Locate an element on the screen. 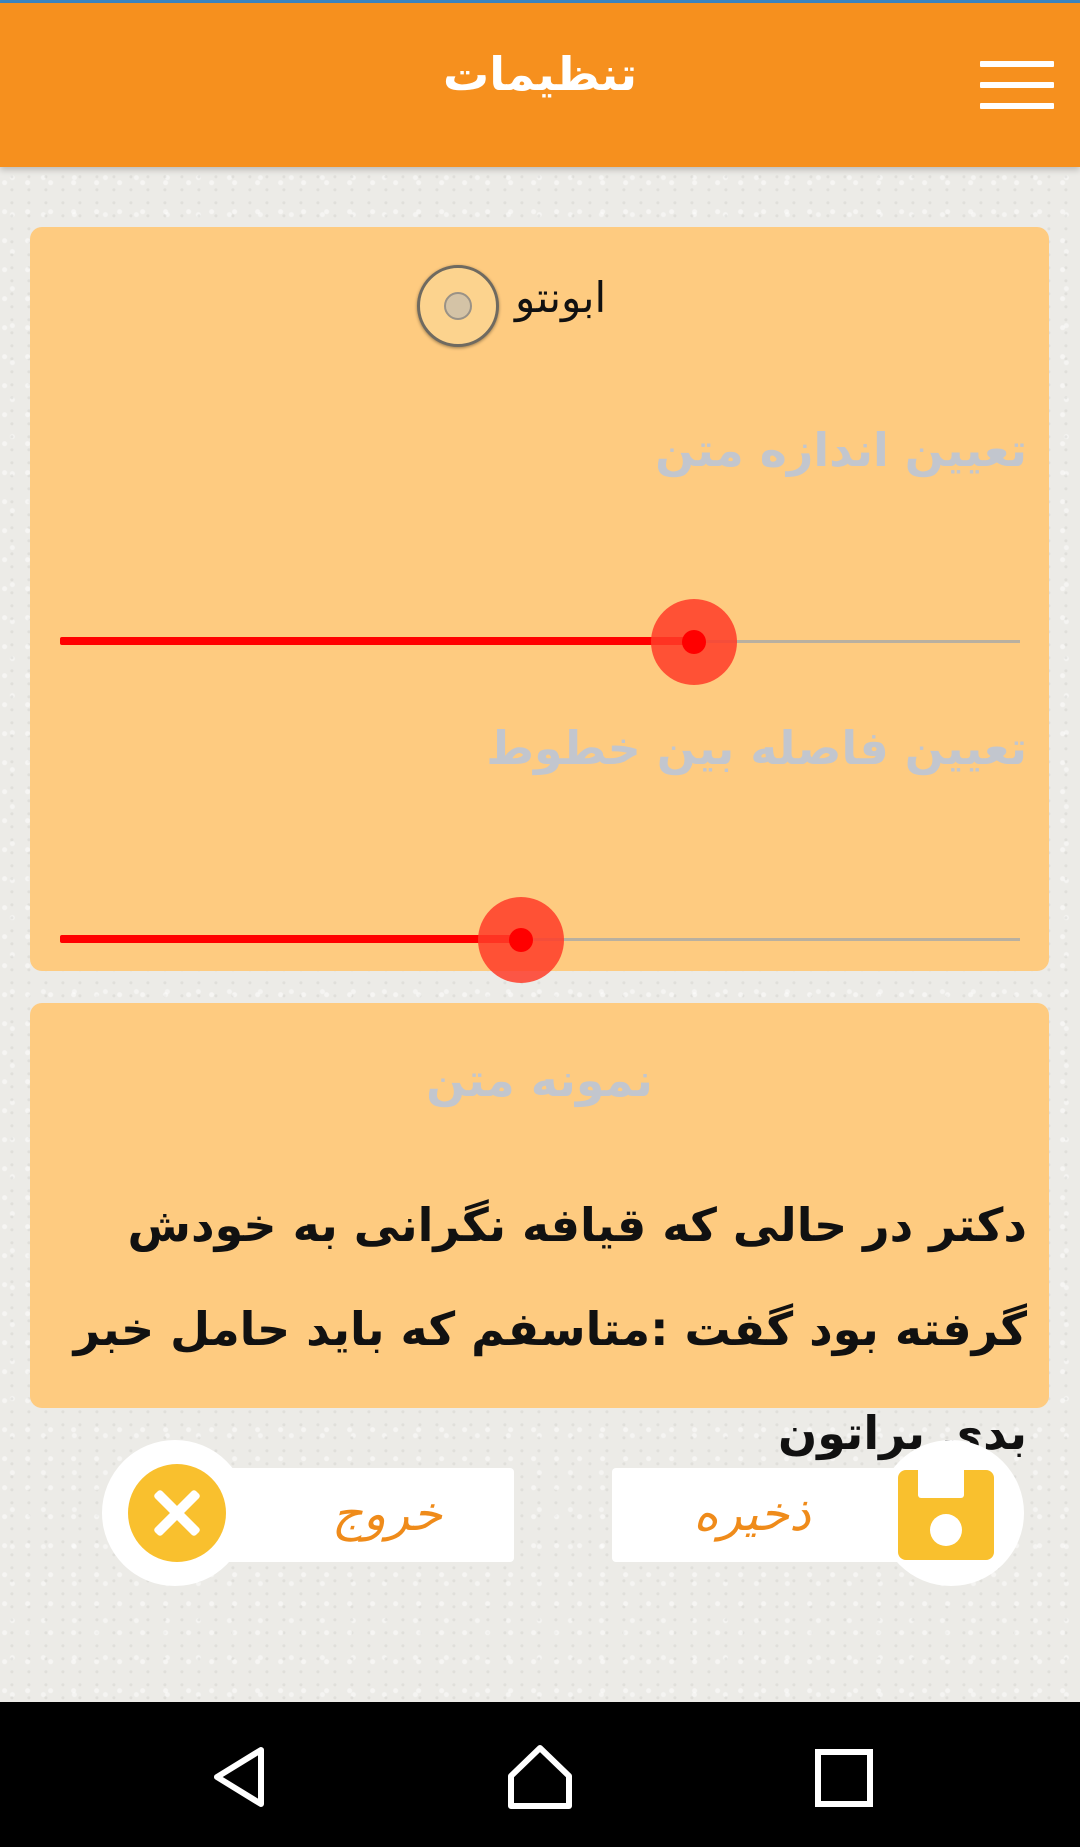 This screenshot has height=1847, width=1080. radio-dot is located at coordinates (458, 306).